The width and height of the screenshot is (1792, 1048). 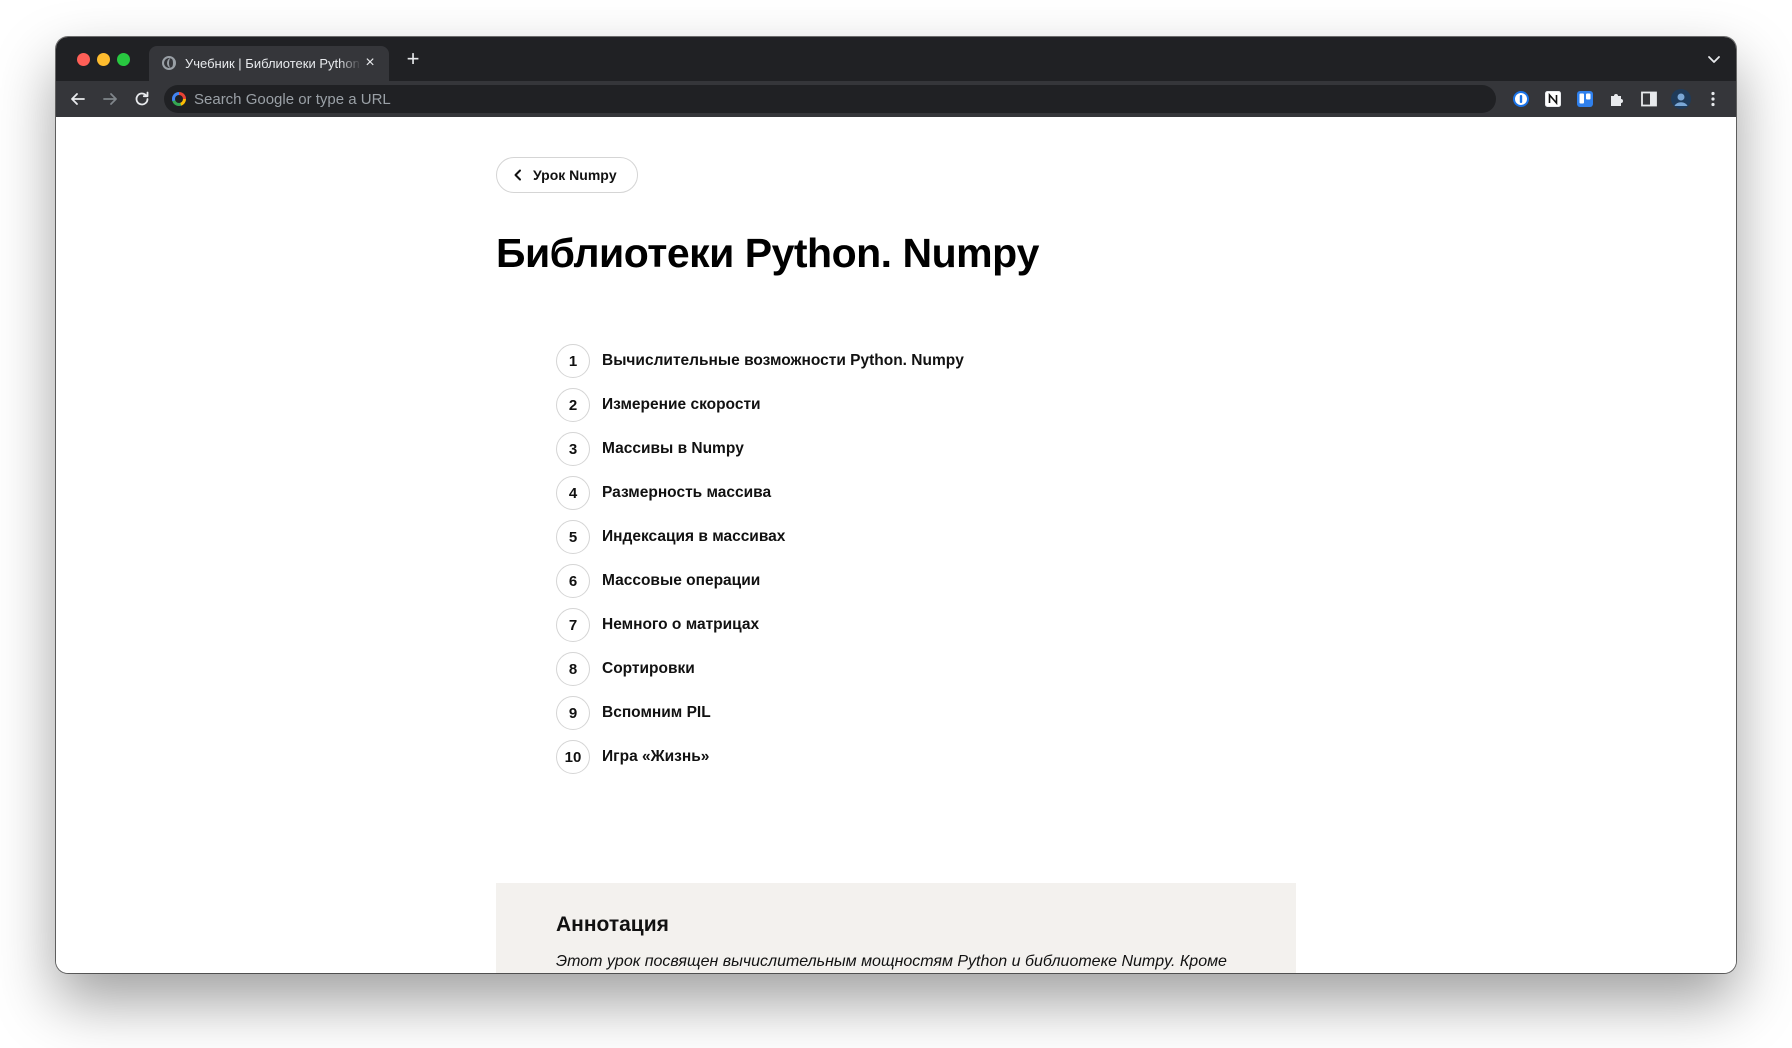 I want to click on lesson-title: Сортировки, so click(x=648, y=669).